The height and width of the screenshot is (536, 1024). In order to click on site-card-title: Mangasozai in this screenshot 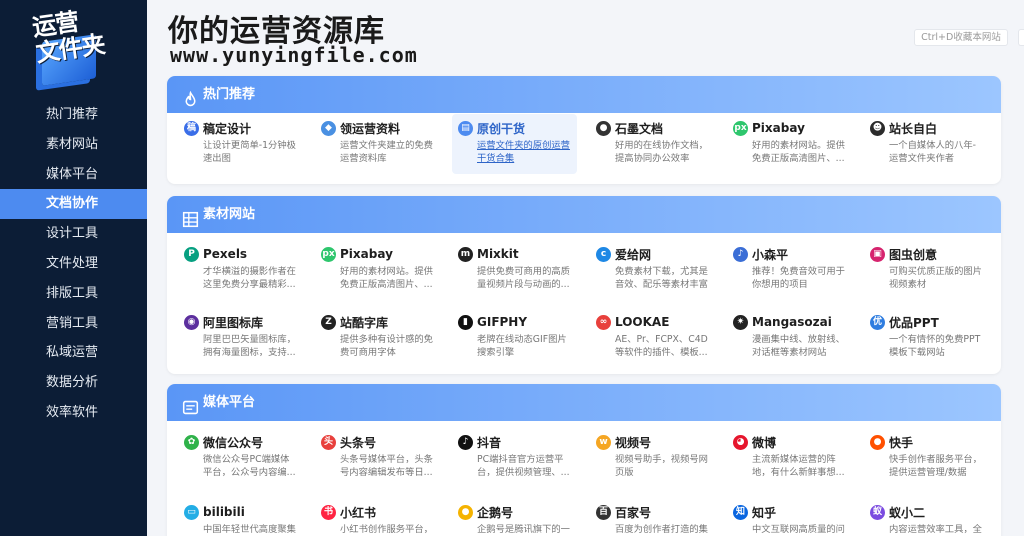, I will do `click(792, 322)`.